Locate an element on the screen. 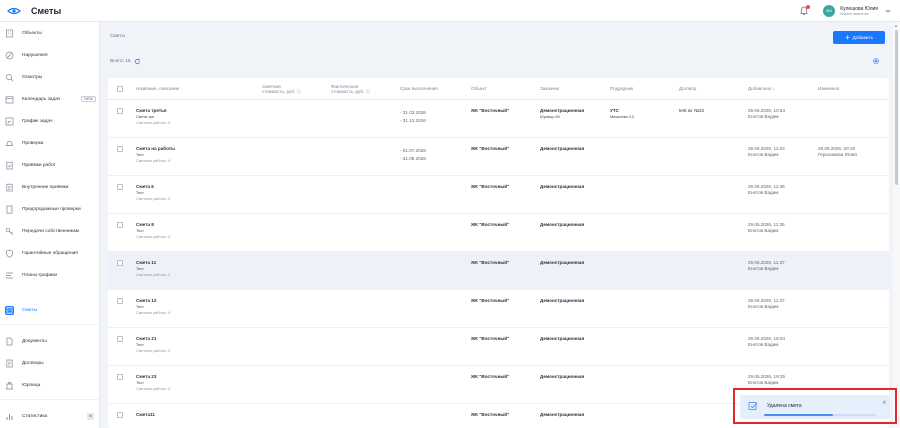 The height and width of the screenshot is (428, 900). estimate-name-cell: Смета 11 Тест Сметные работы: 0 is located at coordinates (153, 269).